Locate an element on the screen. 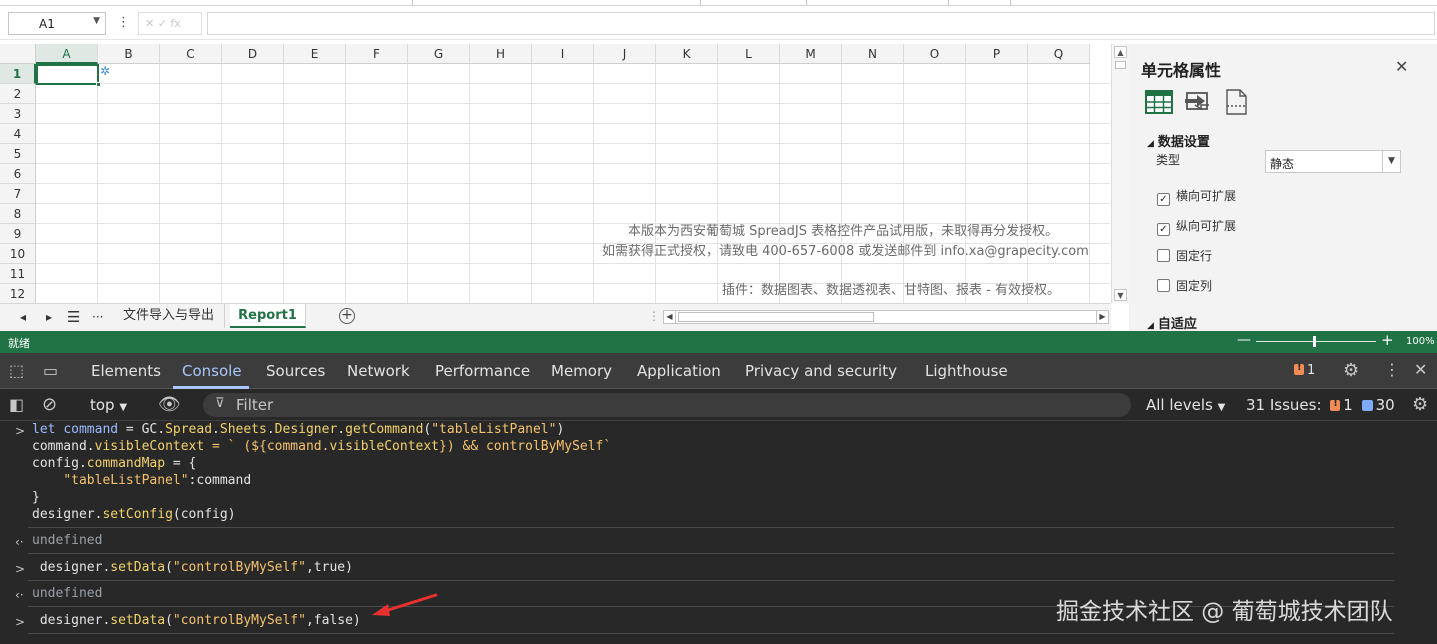 This screenshot has height=644, width=1437. add-sheet-icon: + is located at coordinates (347, 316).